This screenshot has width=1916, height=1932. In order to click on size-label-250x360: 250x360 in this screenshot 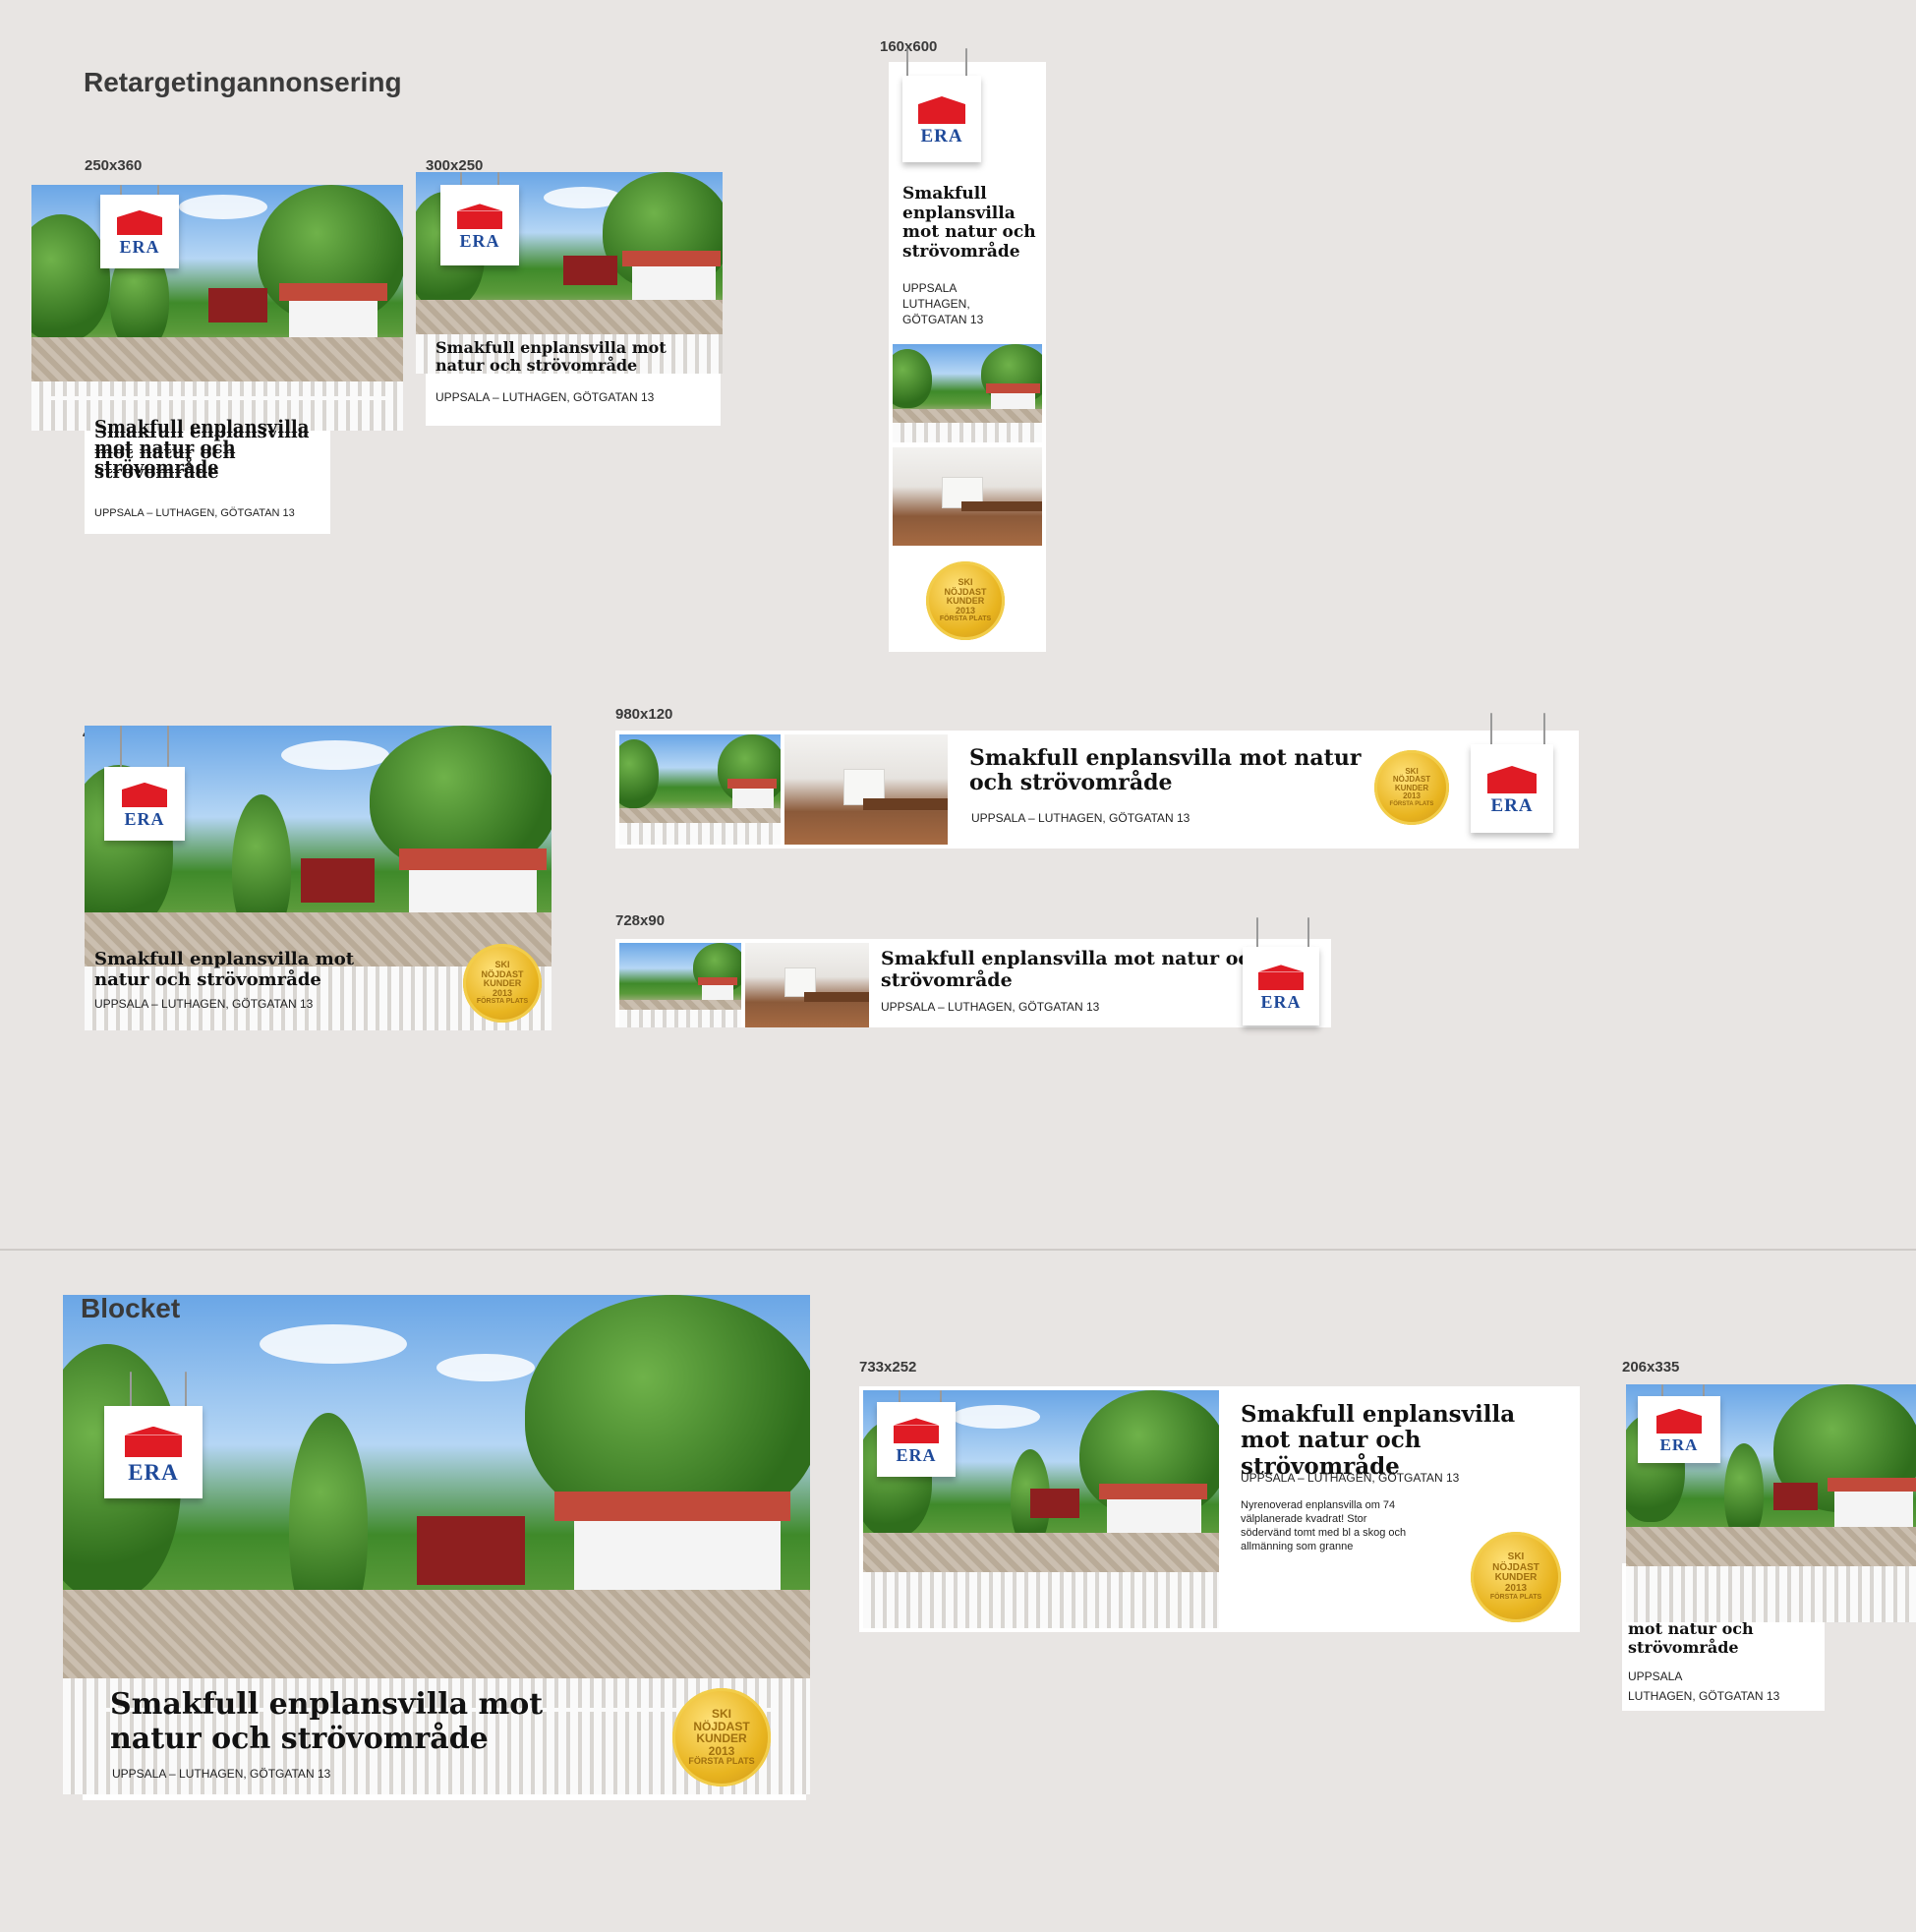, I will do `click(114, 165)`.